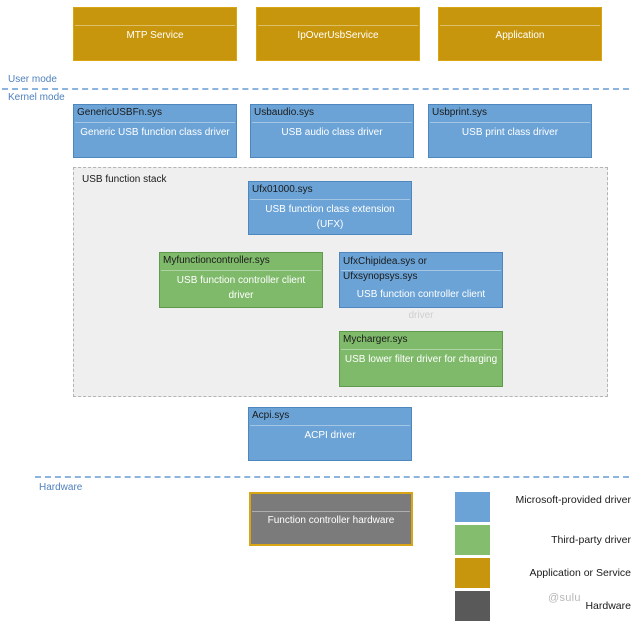 This screenshot has width=631, height=621. I want to click on node-acpi: Acpi.sys ACPI driver, so click(330, 434).